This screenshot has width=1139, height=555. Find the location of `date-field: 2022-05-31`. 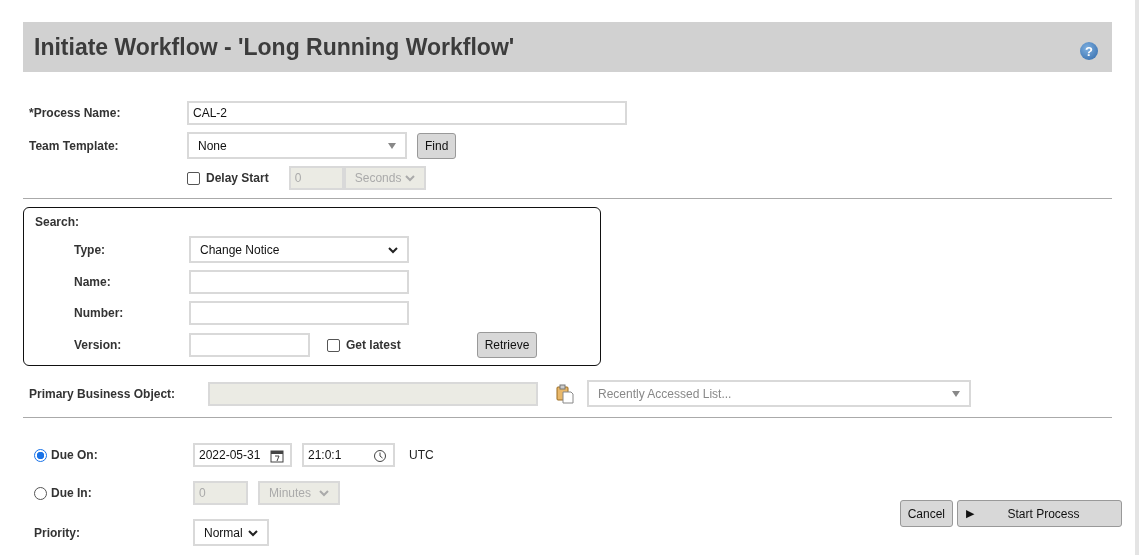

date-field: 2022-05-31 is located at coordinates (242, 455).